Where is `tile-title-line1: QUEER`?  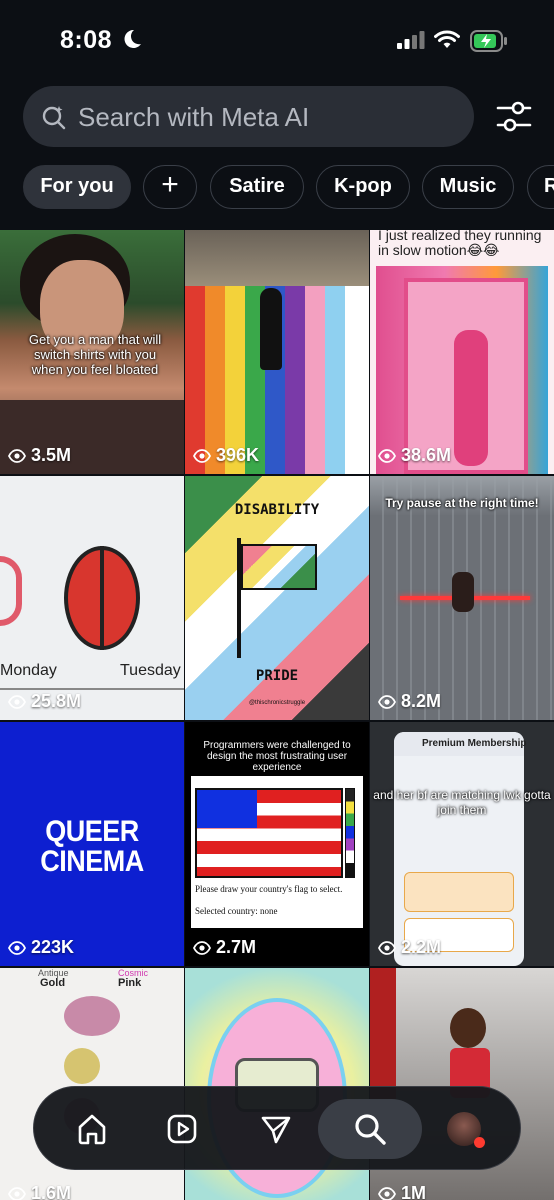
tile-title-line1: QUEER is located at coordinates (92, 831).